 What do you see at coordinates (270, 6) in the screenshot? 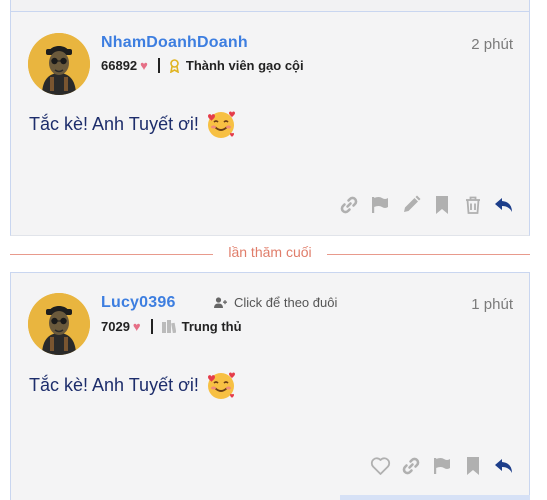
I see `previous-post-edge` at bounding box center [270, 6].